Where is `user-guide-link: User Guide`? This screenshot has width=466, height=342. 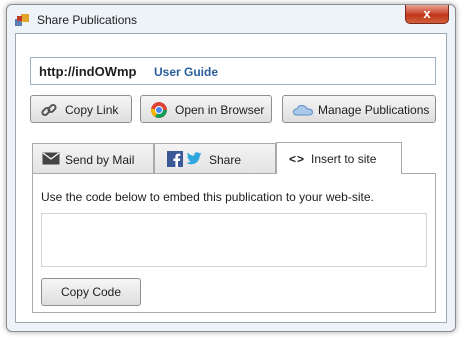
user-guide-link: User Guide is located at coordinates (186, 72).